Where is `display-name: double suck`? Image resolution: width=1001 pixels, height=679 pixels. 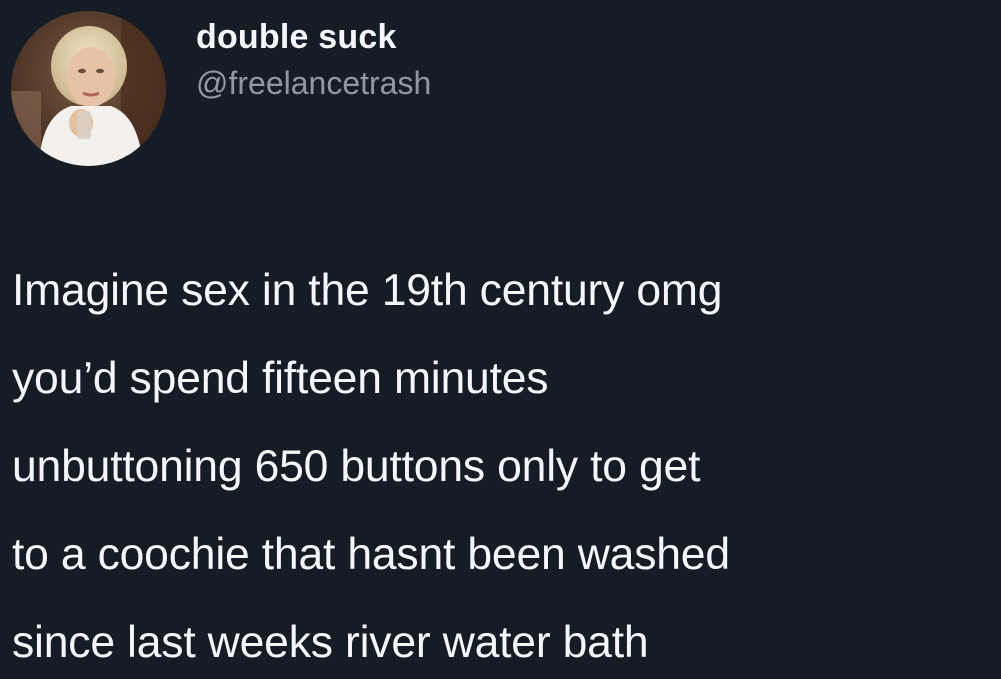 display-name: double suck is located at coordinates (313, 37).